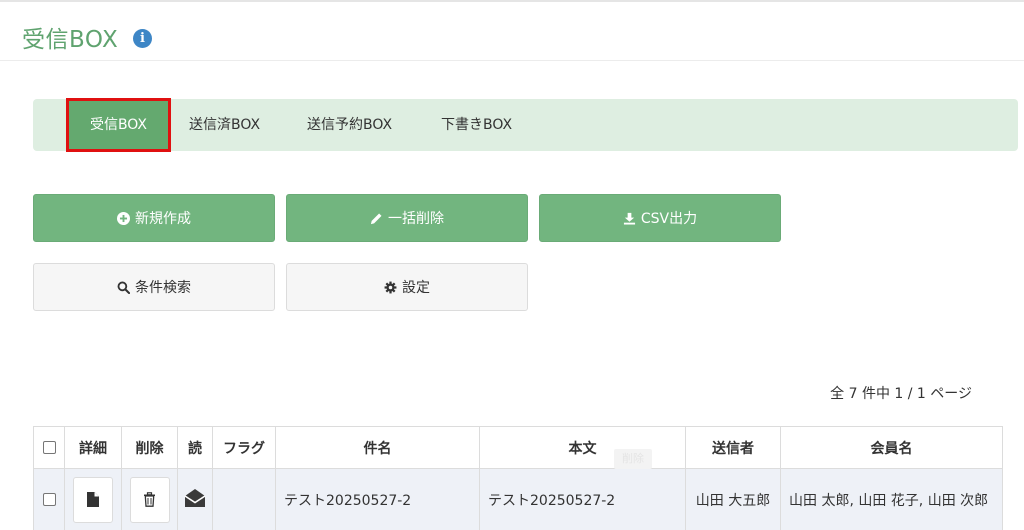 The width and height of the screenshot is (1024, 530). What do you see at coordinates (70, 40) in the screenshot?
I see `page-title: 受信BOX` at bounding box center [70, 40].